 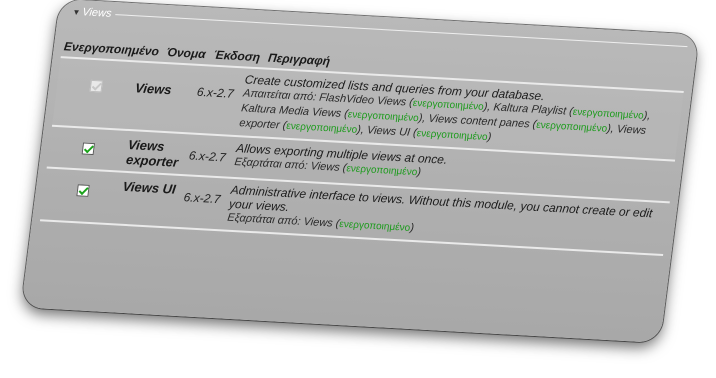 I want to click on dependency-name: Views UI, so click(x=388, y=131).